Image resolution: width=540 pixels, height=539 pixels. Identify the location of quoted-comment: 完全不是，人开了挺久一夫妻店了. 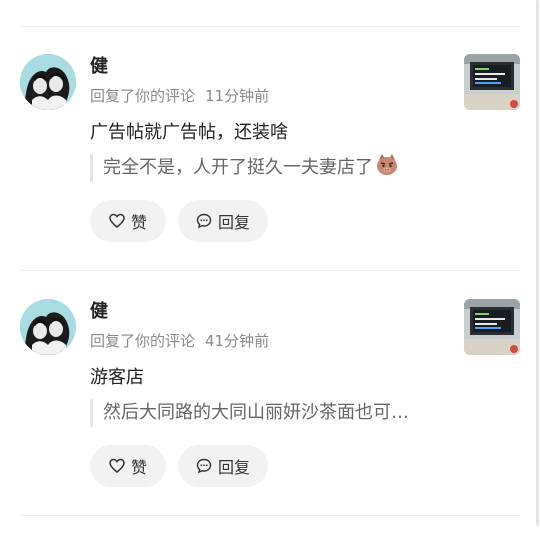
(244, 168).